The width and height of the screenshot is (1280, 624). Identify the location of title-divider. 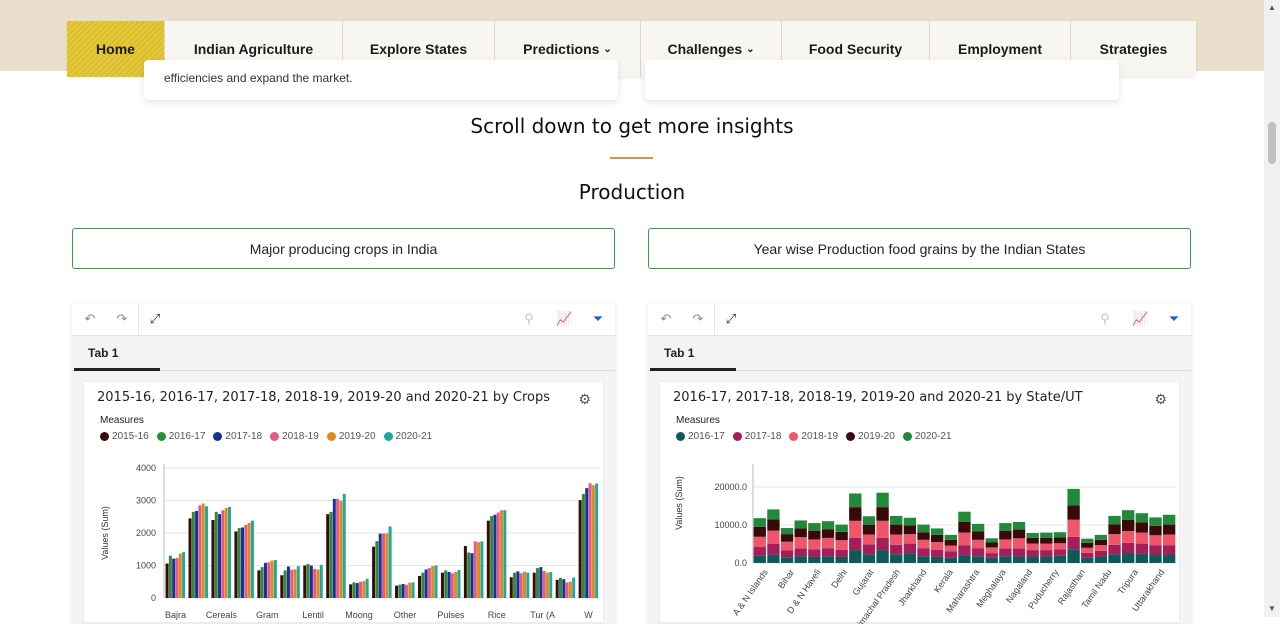
(631, 158).